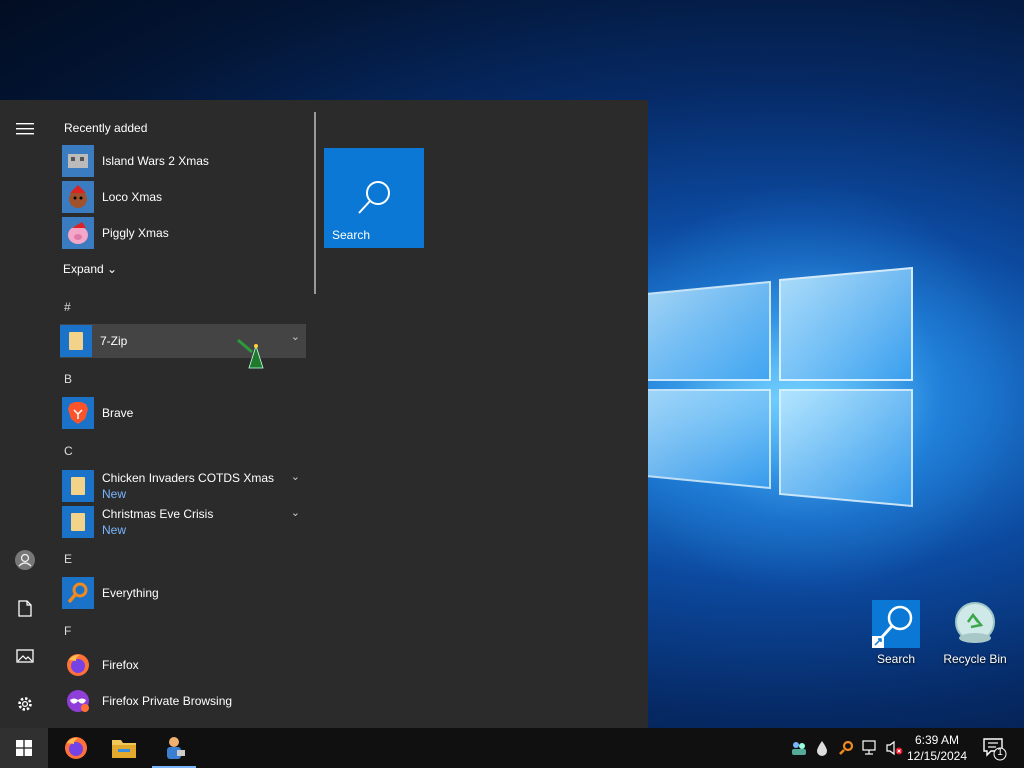  I want to click on tray-network-people, so click(799, 748).